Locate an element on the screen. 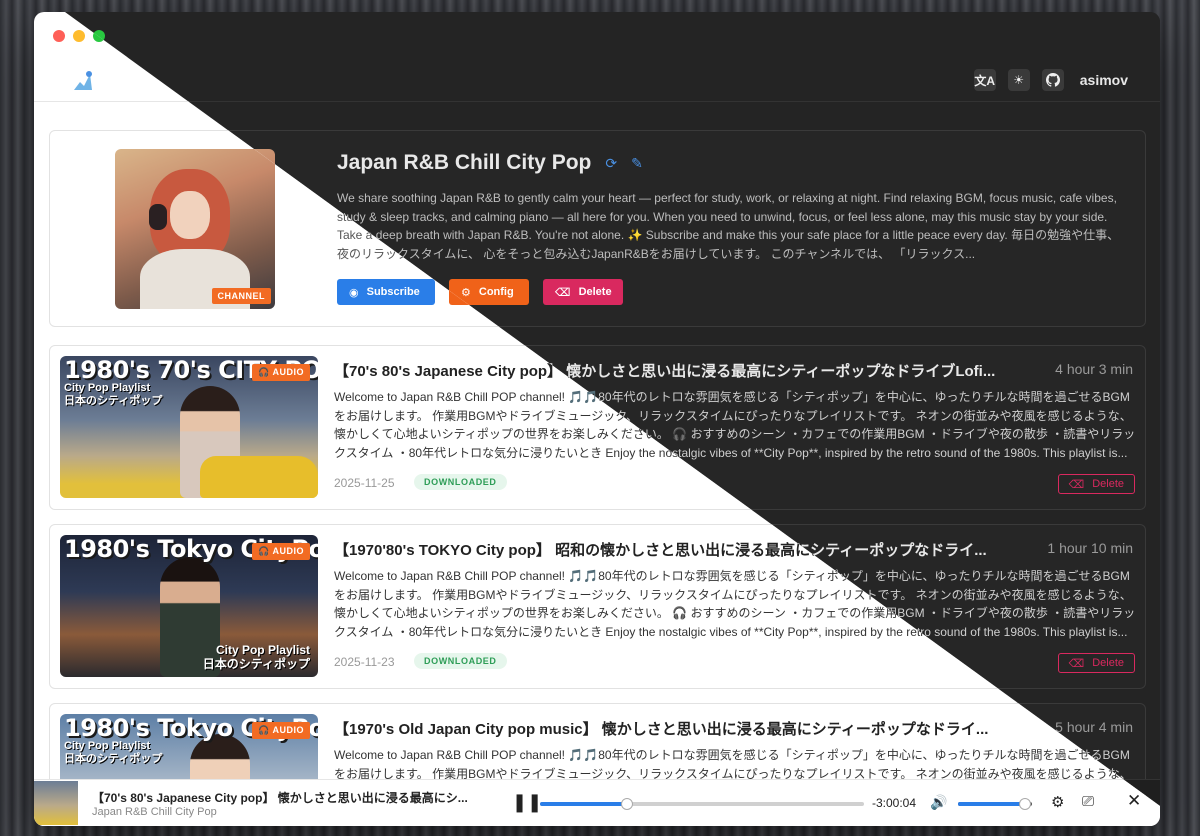 The image size is (1200, 836). seek-bar is located at coordinates (702, 804).